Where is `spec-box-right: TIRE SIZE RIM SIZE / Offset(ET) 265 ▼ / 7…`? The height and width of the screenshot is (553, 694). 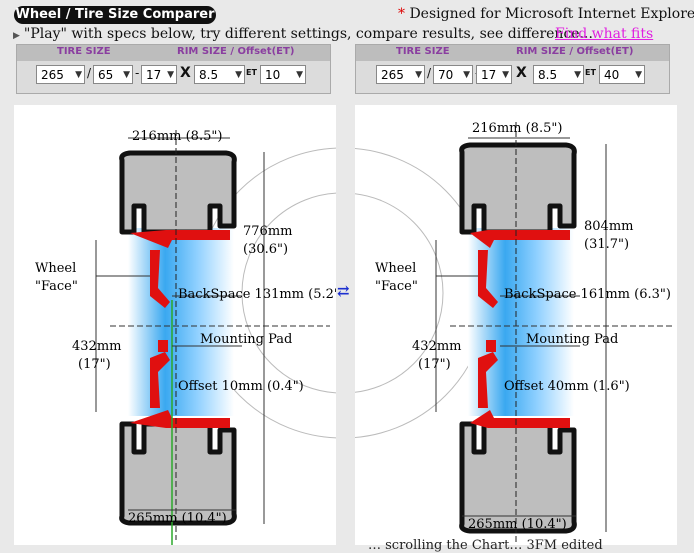
spec-box-right: TIRE SIZE RIM SIZE / Offset(ET) 265 ▼ / 7… is located at coordinates (512, 69).